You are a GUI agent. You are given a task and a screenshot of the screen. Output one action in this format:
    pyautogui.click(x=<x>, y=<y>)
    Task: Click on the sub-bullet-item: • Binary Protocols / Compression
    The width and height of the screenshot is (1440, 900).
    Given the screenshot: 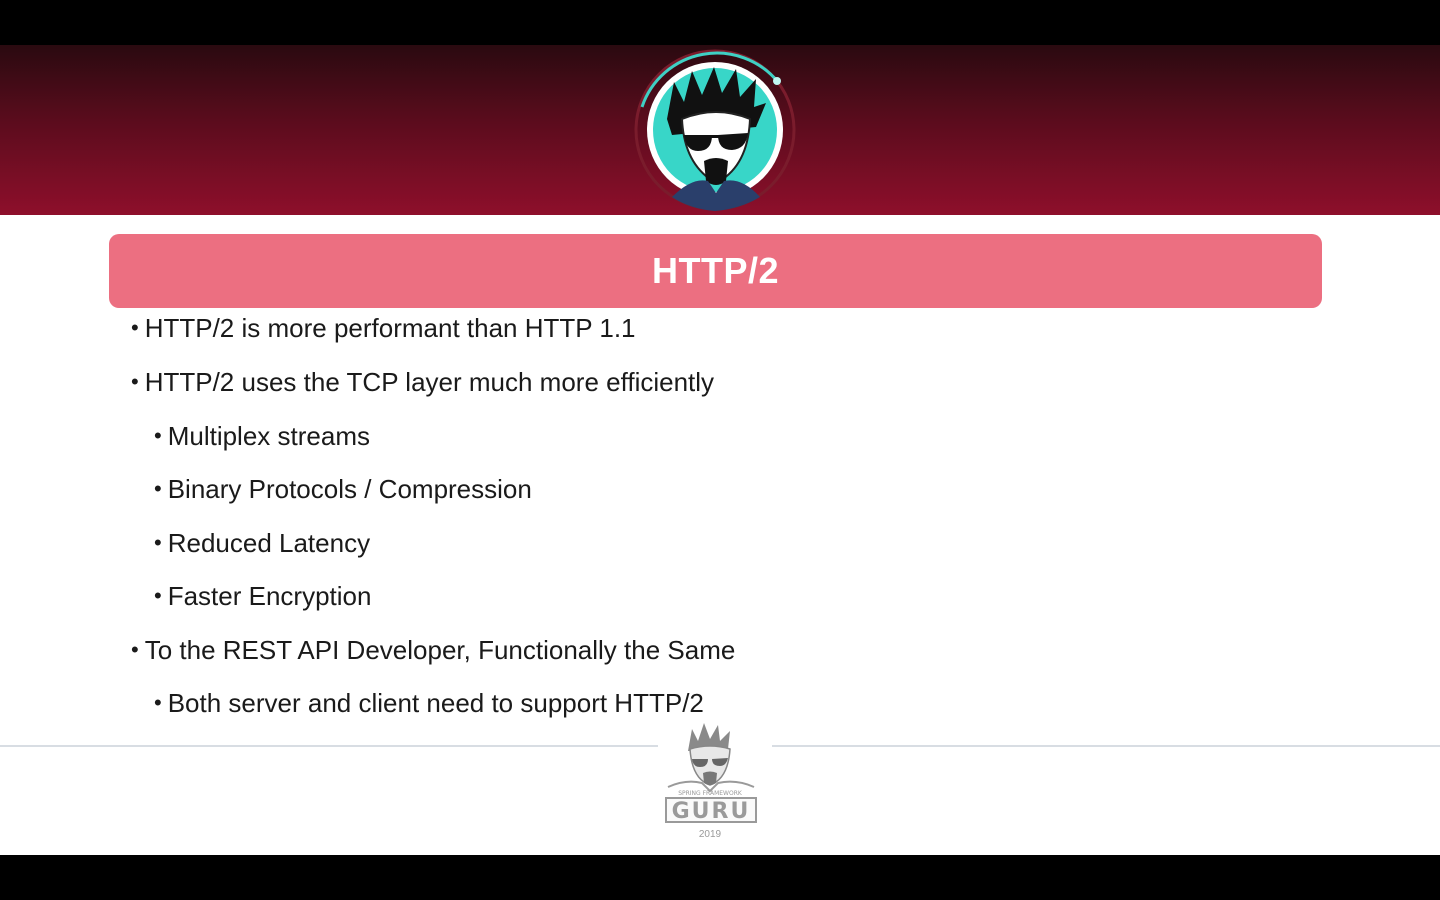 What is the action you would take?
    pyautogui.click(x=343, y=489)
    